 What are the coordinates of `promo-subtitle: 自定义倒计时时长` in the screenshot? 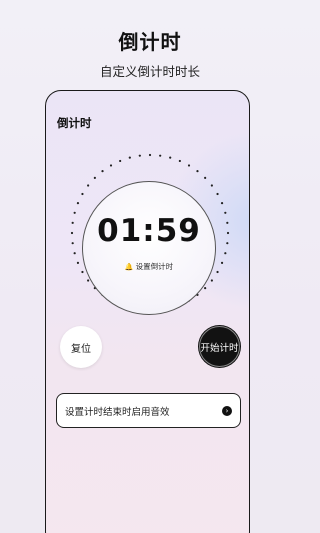 It's located at (149, 71).